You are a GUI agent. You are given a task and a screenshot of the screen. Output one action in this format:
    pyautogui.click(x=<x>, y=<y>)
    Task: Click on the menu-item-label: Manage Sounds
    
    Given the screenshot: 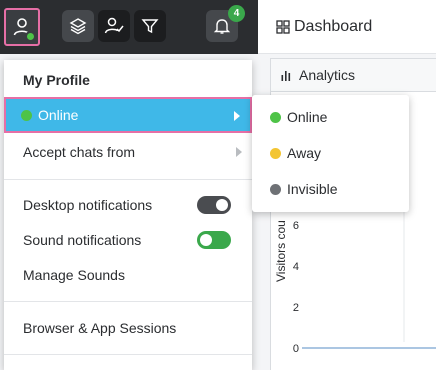 What is the action you would take?
    pyautogui.click(x=74, y=275)
    